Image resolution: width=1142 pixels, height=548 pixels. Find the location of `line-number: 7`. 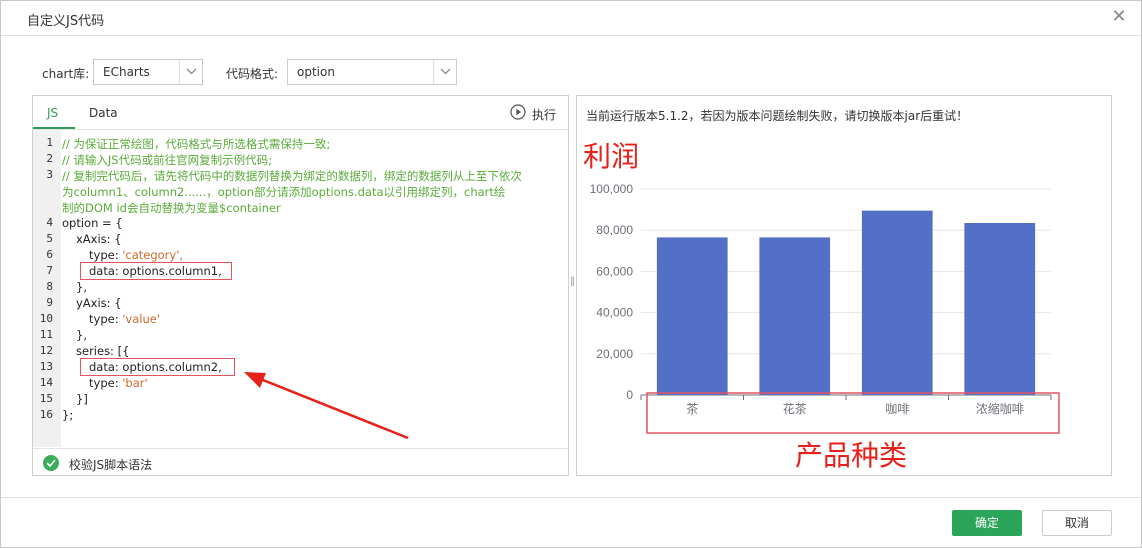

line-number: 7 is located at coordinates (49, 270).